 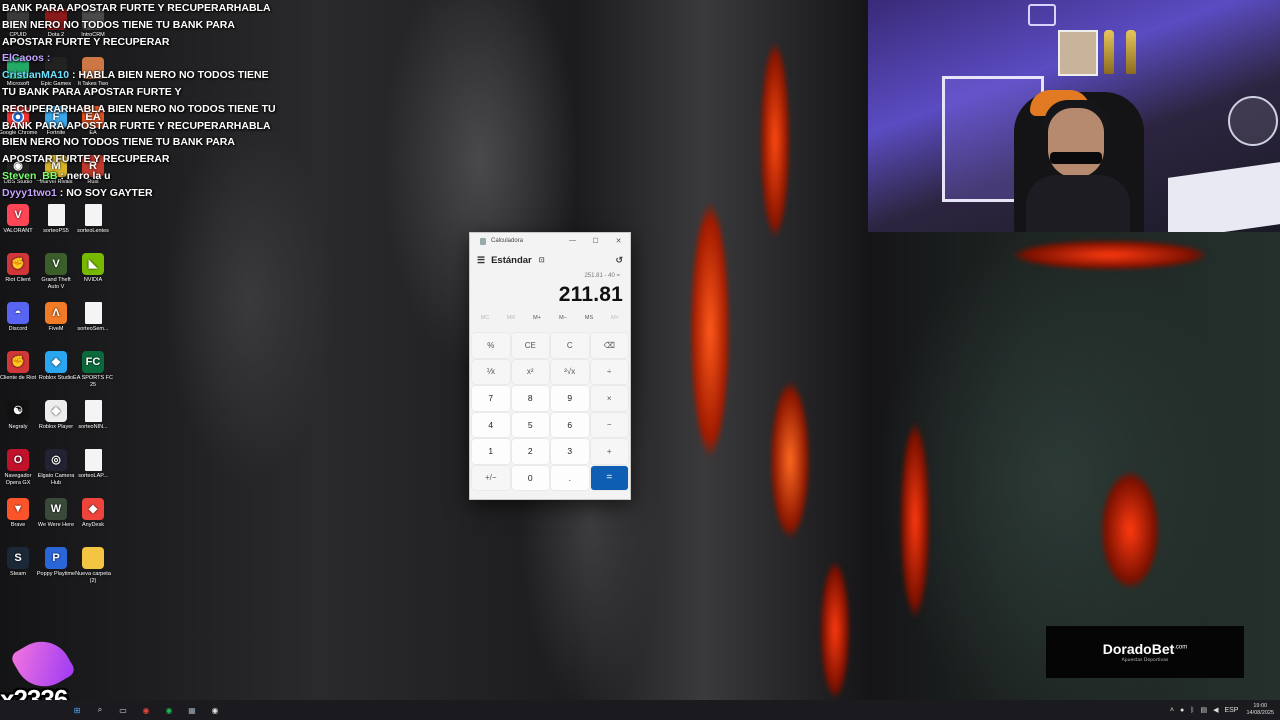 What do you see at coordinates (77, 710) in the screenshot?
I see `start-icon: ⊞` at bounding box center [77, 710].